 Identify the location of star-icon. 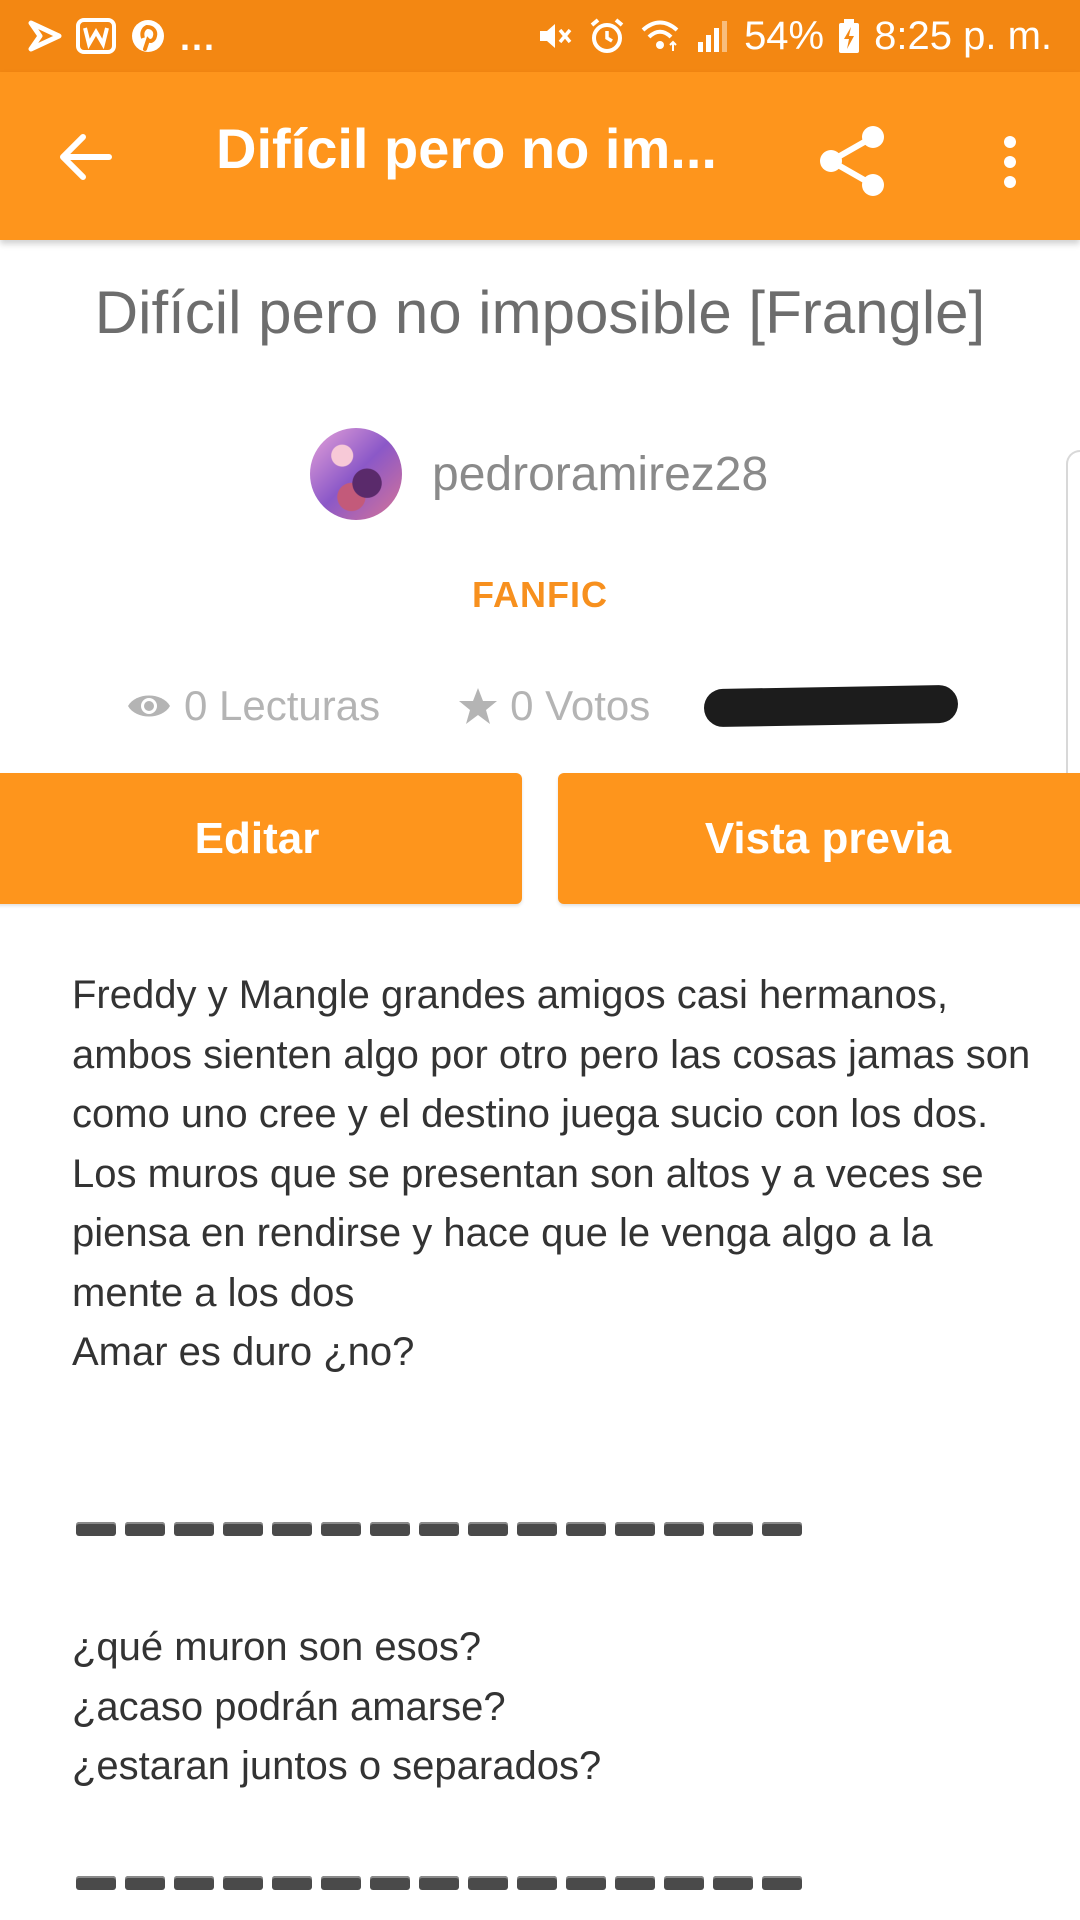
(478, 706).